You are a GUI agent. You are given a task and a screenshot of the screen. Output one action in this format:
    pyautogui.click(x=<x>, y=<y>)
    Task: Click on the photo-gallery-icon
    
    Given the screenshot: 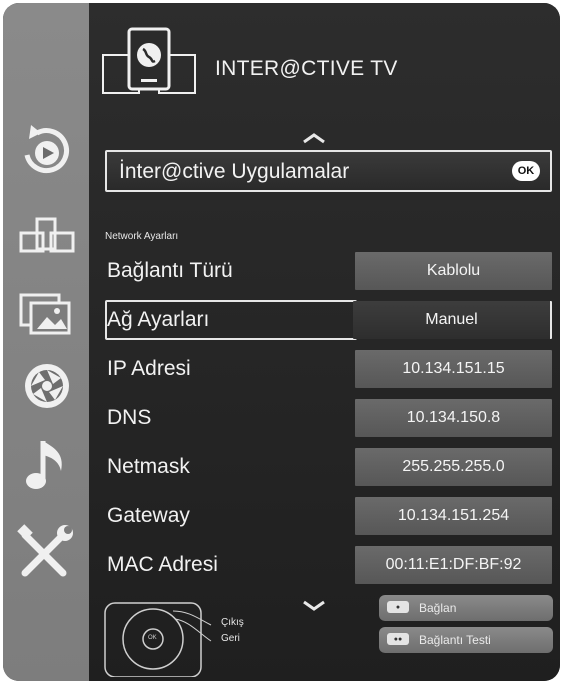 What is the action you would take?
    pyautogui.click(x=46, y=316)
    